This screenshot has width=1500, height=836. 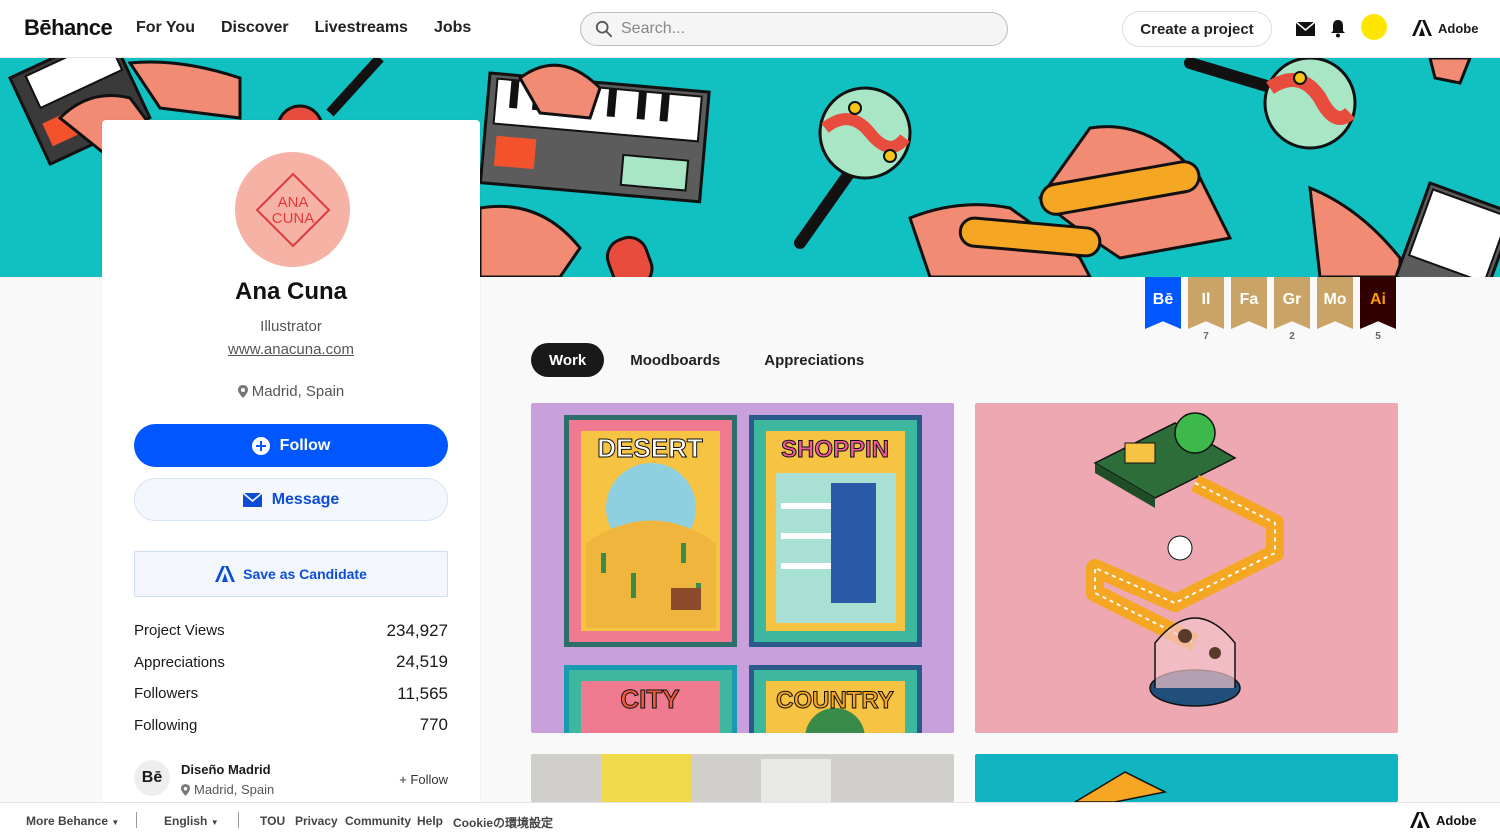 I want to click on skill-badges: Bē Il 7 Fa Gr 2 Mo Ai 5, so click(x=1270, y=311).